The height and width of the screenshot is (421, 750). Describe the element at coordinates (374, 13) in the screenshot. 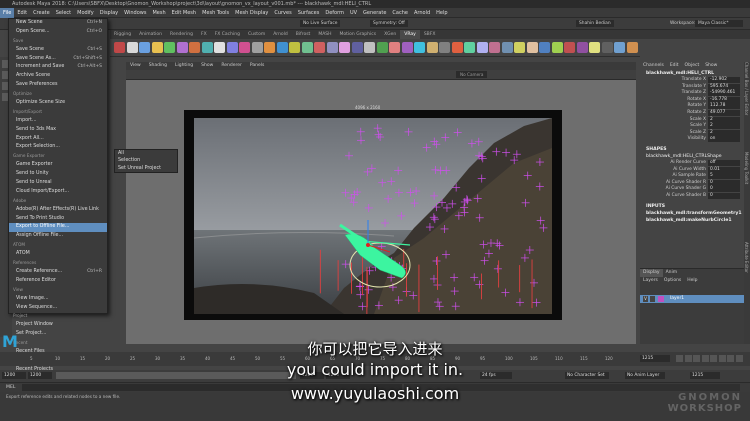

I see `menu-generate: Generate` at that location.